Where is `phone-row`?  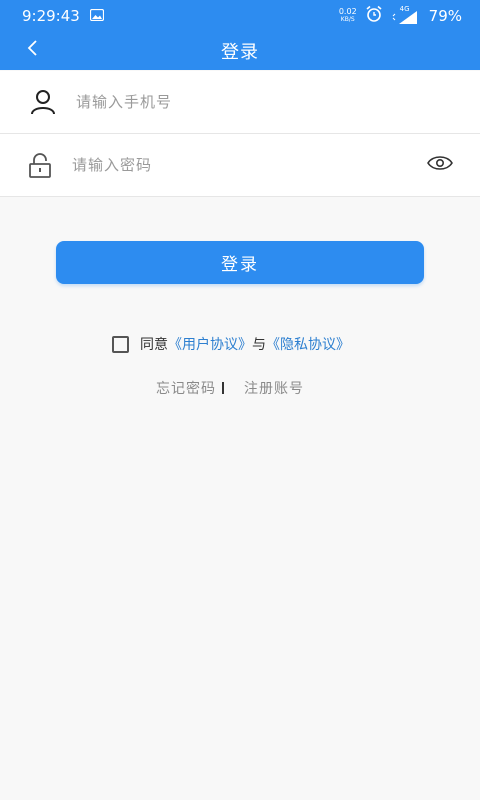
phone-row is located at coordinates (240, 102).